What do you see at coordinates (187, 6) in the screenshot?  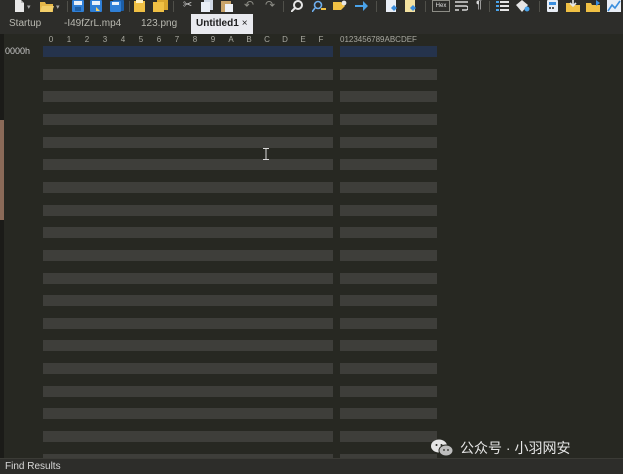 I see `cut-icon: ✂` at bounding box center [187, 6].